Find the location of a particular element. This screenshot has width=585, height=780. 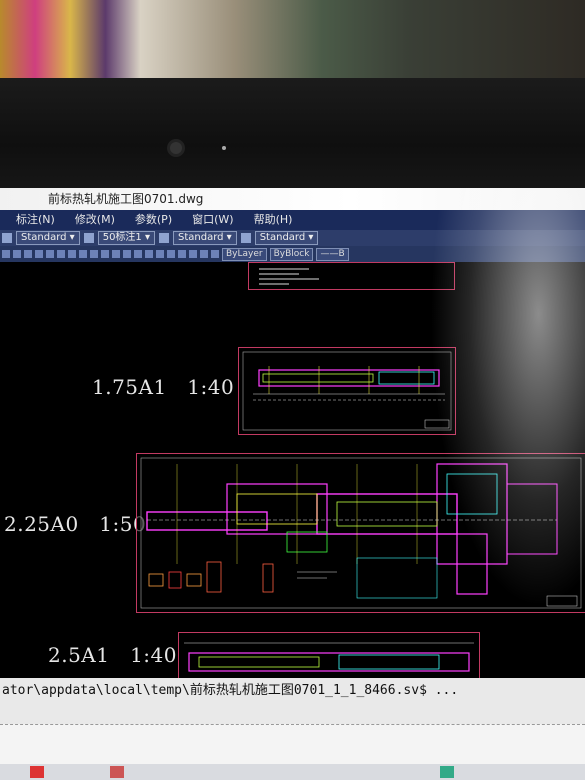

dim-style-icon is located at coordinates (88, 238).